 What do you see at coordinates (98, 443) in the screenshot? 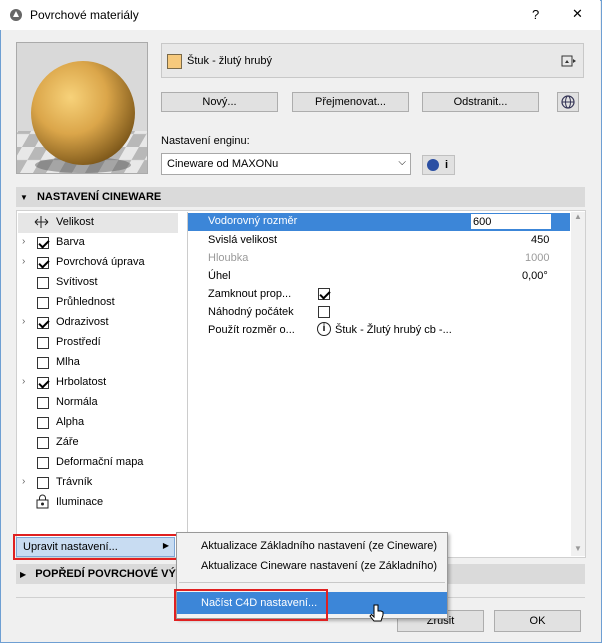
I see `channel-item: Záře` at bounding box center [98, 443].